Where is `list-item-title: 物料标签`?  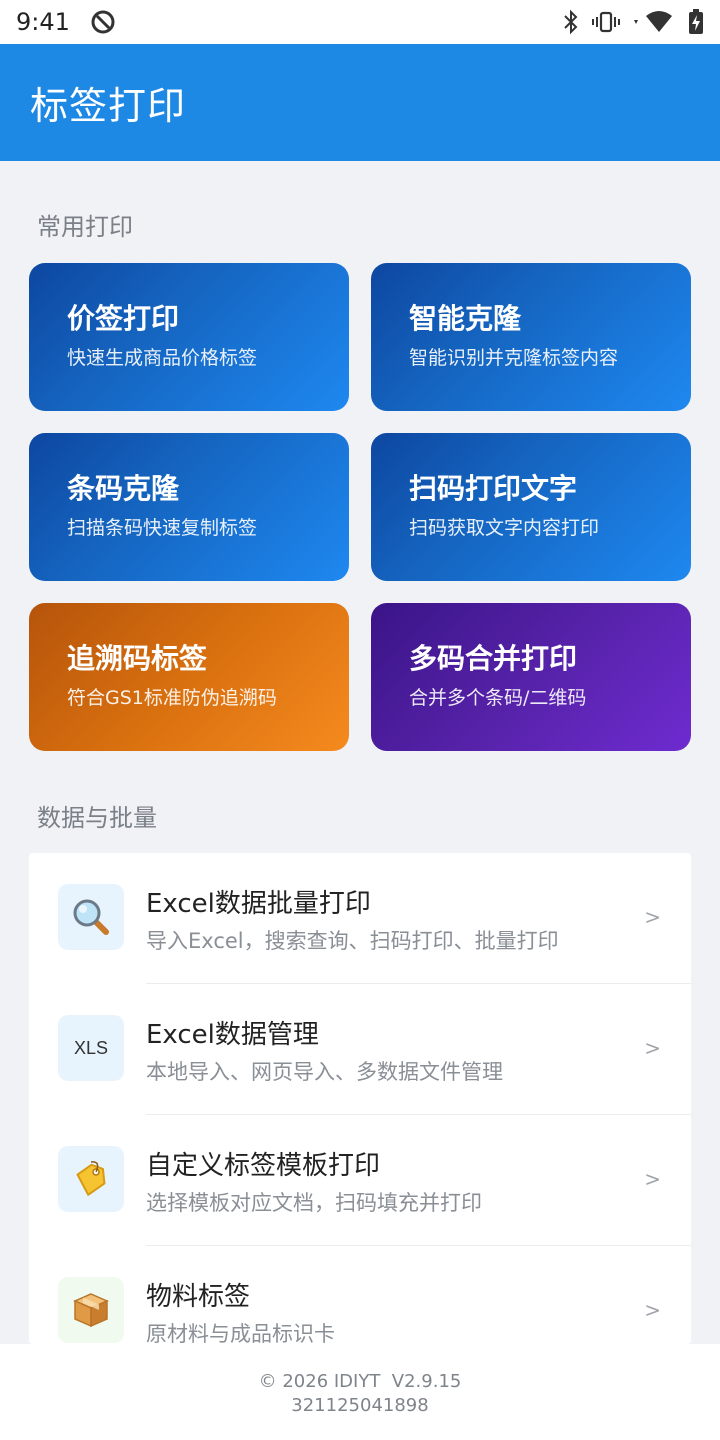
list-item-title: 物料标签 is located at coordinates (198, 1297).